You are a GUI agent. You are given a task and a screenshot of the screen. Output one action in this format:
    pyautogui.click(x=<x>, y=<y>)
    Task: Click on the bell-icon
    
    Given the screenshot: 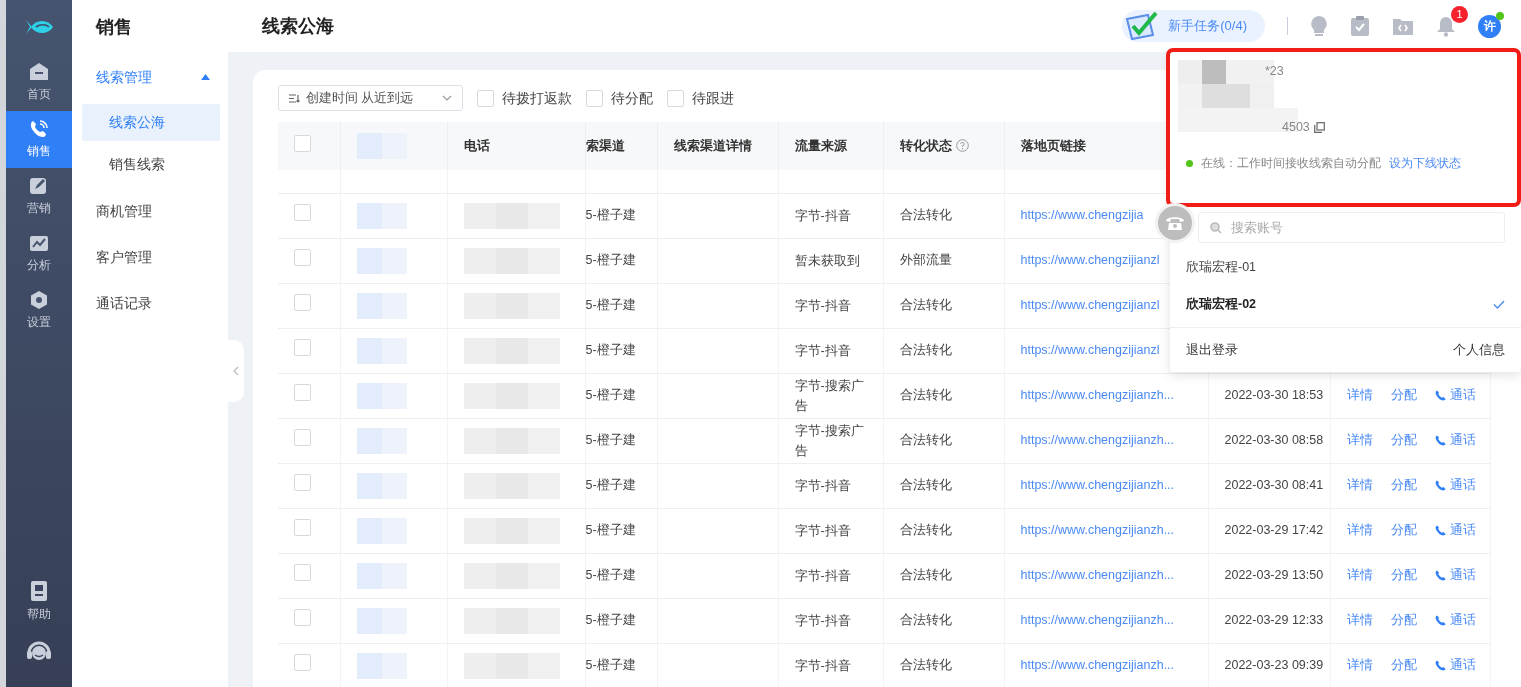 What is the action you would take?
    pyautogui.click(x=1446, y=26)
    